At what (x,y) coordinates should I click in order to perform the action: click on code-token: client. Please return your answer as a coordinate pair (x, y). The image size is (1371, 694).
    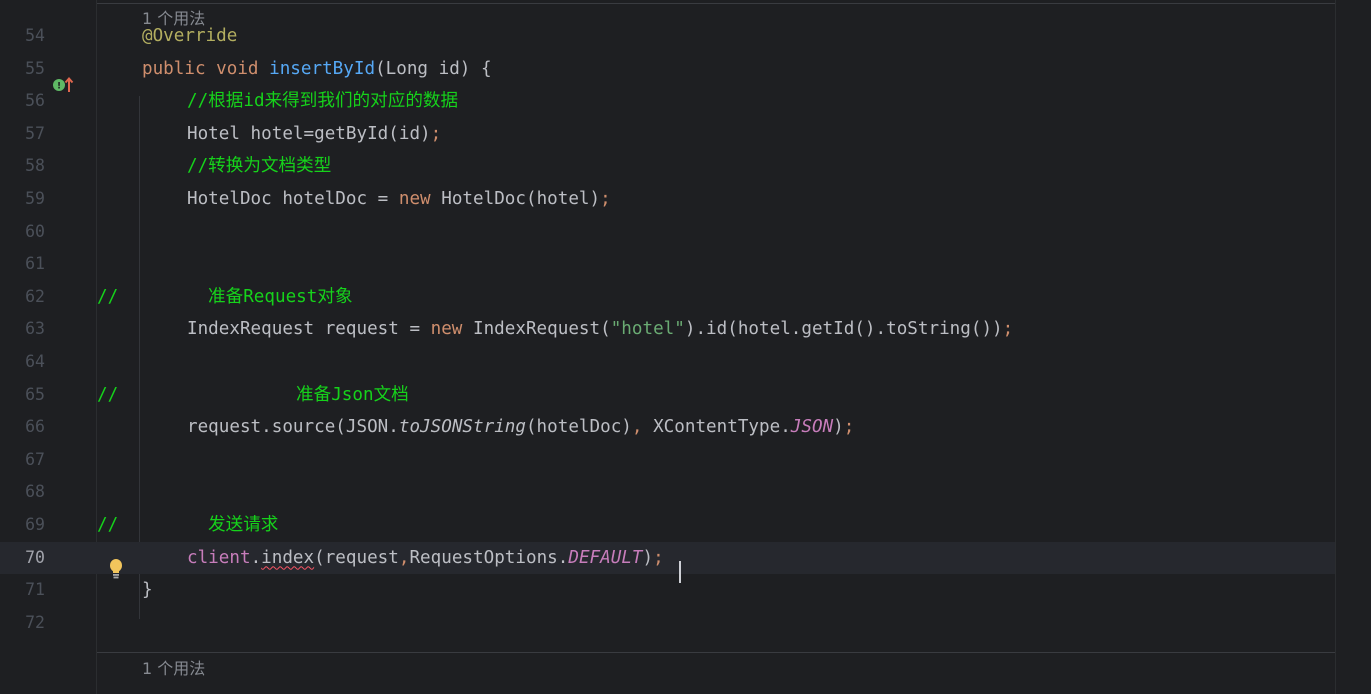
    Looking at the image, I should click on (219, 557).